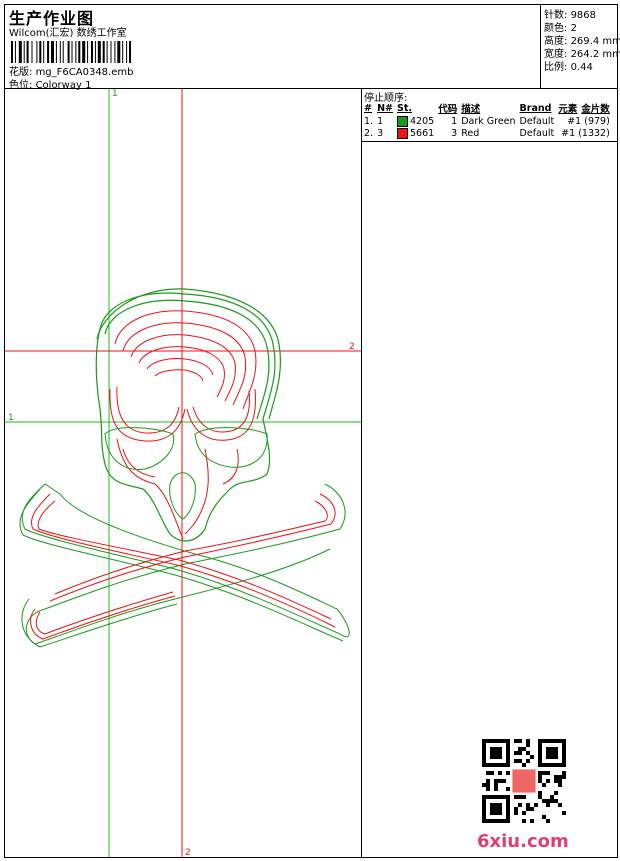 This screenshot has width=620, height=861. I want to click on studio-name: Wilcom(汇宏) 数绣工作室, so click(68, 33).